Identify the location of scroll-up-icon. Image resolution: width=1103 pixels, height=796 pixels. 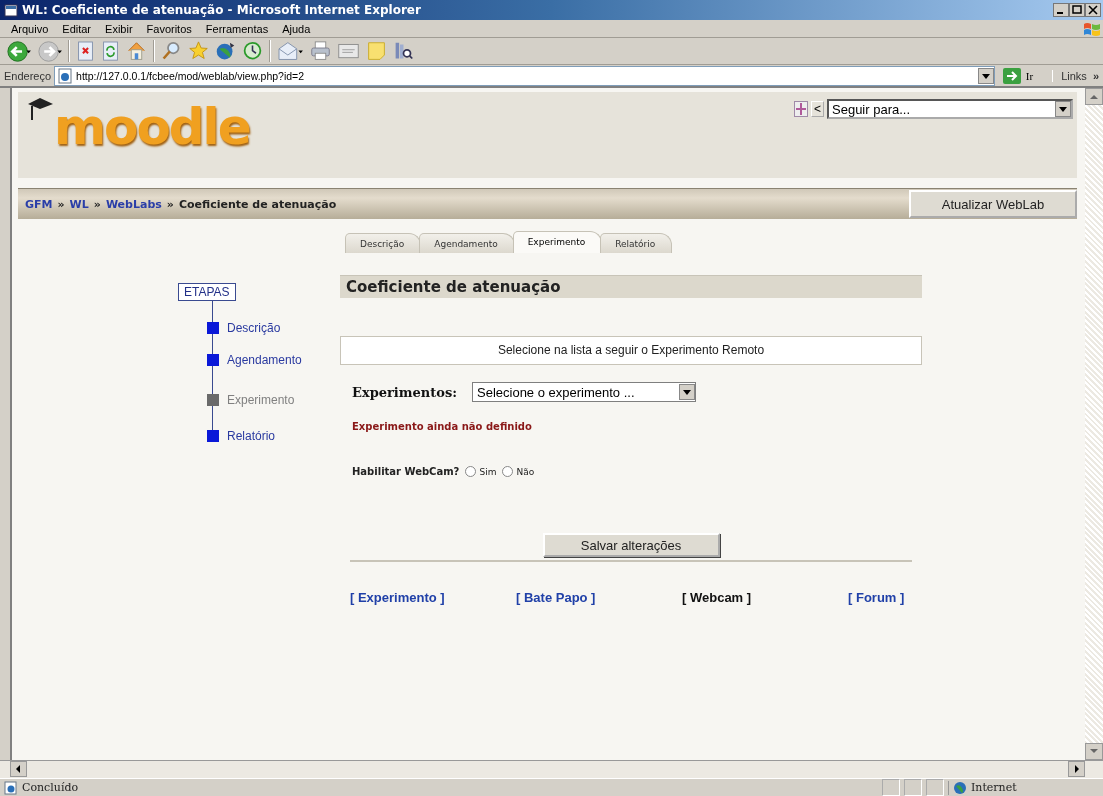
(1094, 96).